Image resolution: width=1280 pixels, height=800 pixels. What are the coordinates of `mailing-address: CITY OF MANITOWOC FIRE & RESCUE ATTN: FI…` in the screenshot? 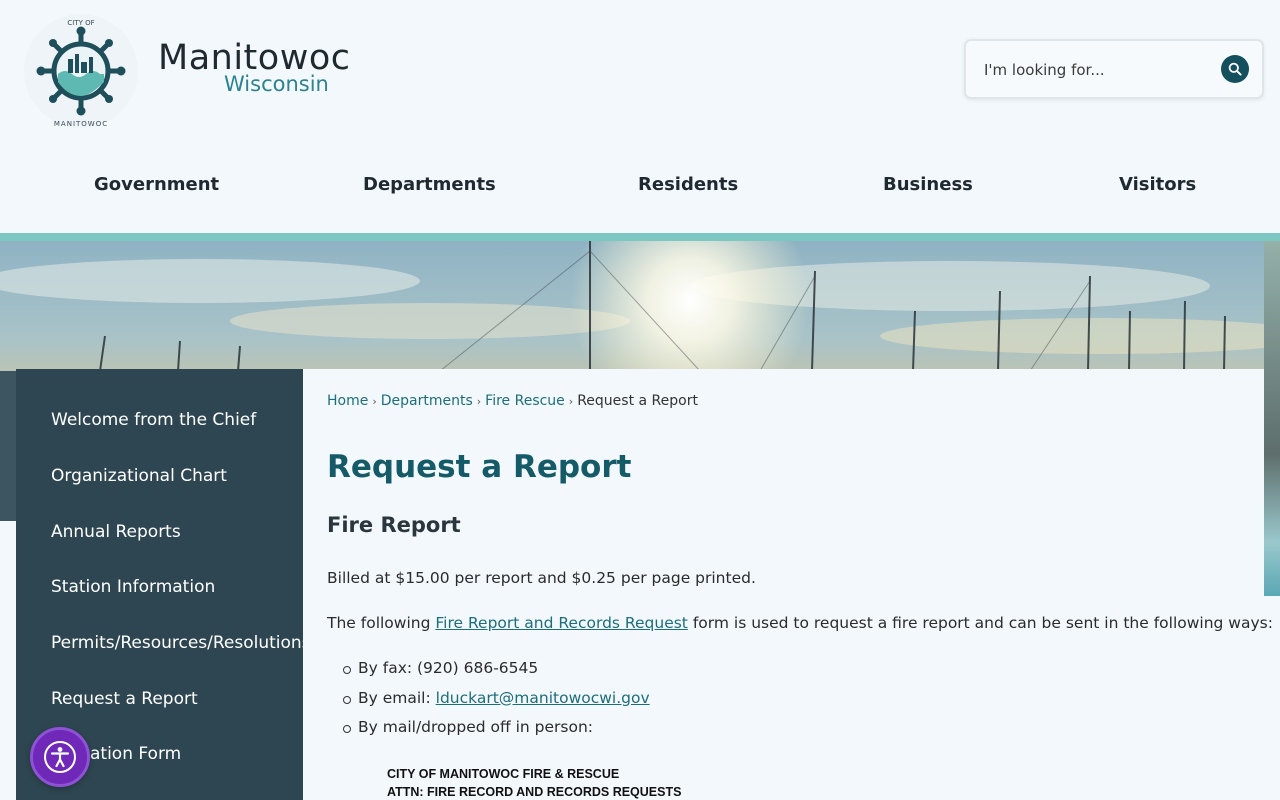 It's located at (534, 782).